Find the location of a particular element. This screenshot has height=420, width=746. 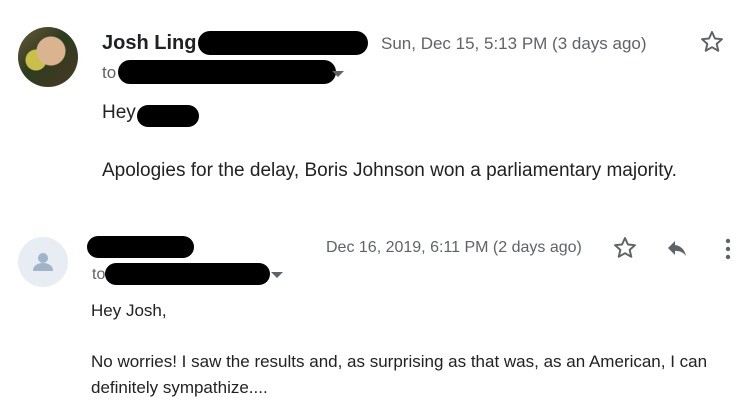

reply-icon is located at coordinates (677, 248).